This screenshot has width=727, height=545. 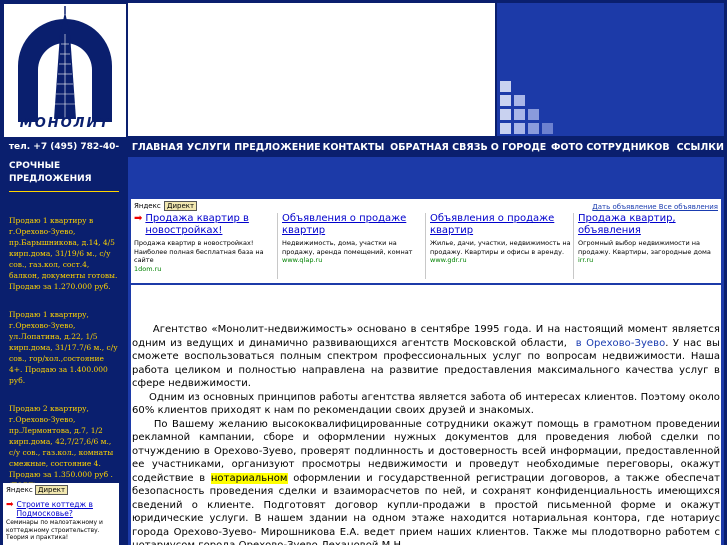 What do you see at coordinates (64, 191) in the screenshot?
I see `sidebar-divider` at bounding box center [64, 191].